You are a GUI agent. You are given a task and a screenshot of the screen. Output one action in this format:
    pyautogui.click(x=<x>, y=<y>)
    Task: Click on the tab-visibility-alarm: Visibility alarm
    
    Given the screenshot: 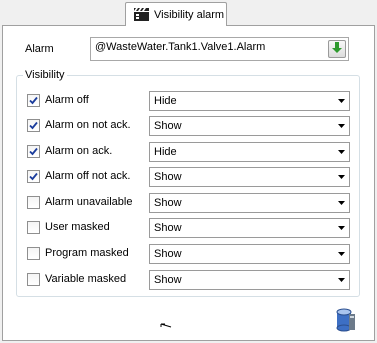 What is the action you would take?
    pyautogui.click(x=176, y=14)
    